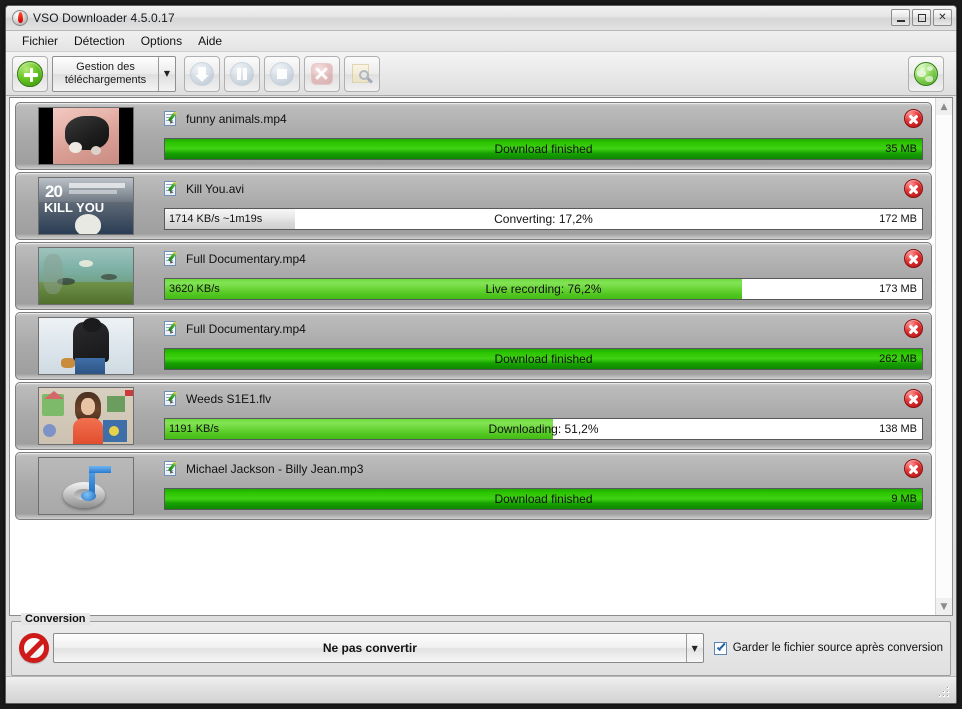  I want to click on menu-options: Options, so click(161, 41).